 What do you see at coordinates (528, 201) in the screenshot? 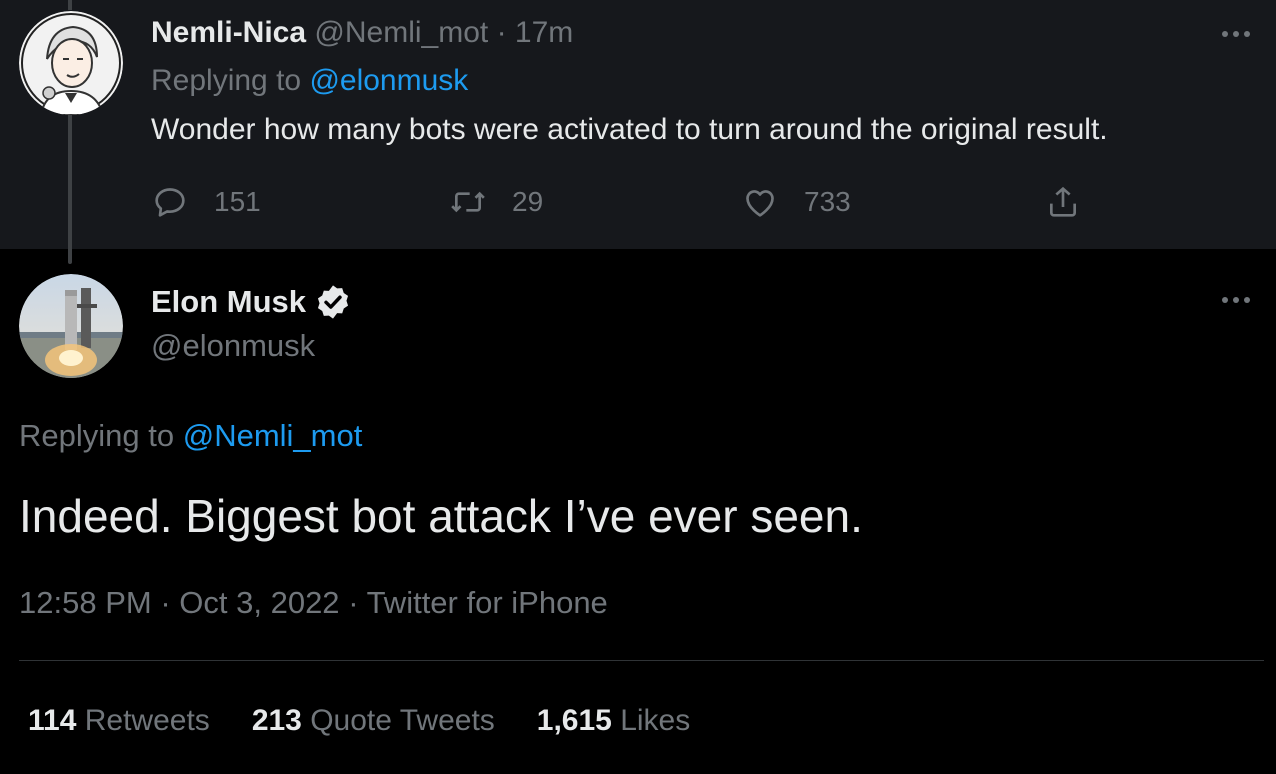
I see `retweet-count: 29` at bounding box center [528, 201].